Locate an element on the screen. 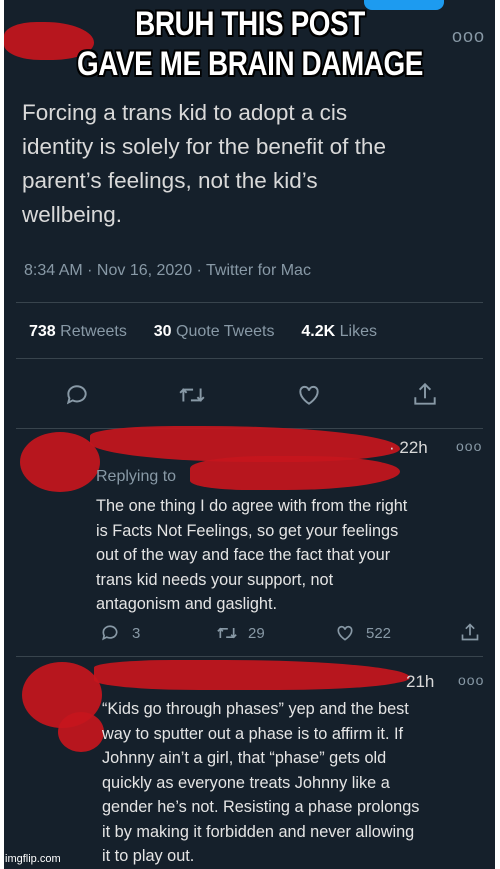 The width and height of the screenshot is (500, 869). caption-line: BRUH THIS POST is located at coordinates (250, 24).